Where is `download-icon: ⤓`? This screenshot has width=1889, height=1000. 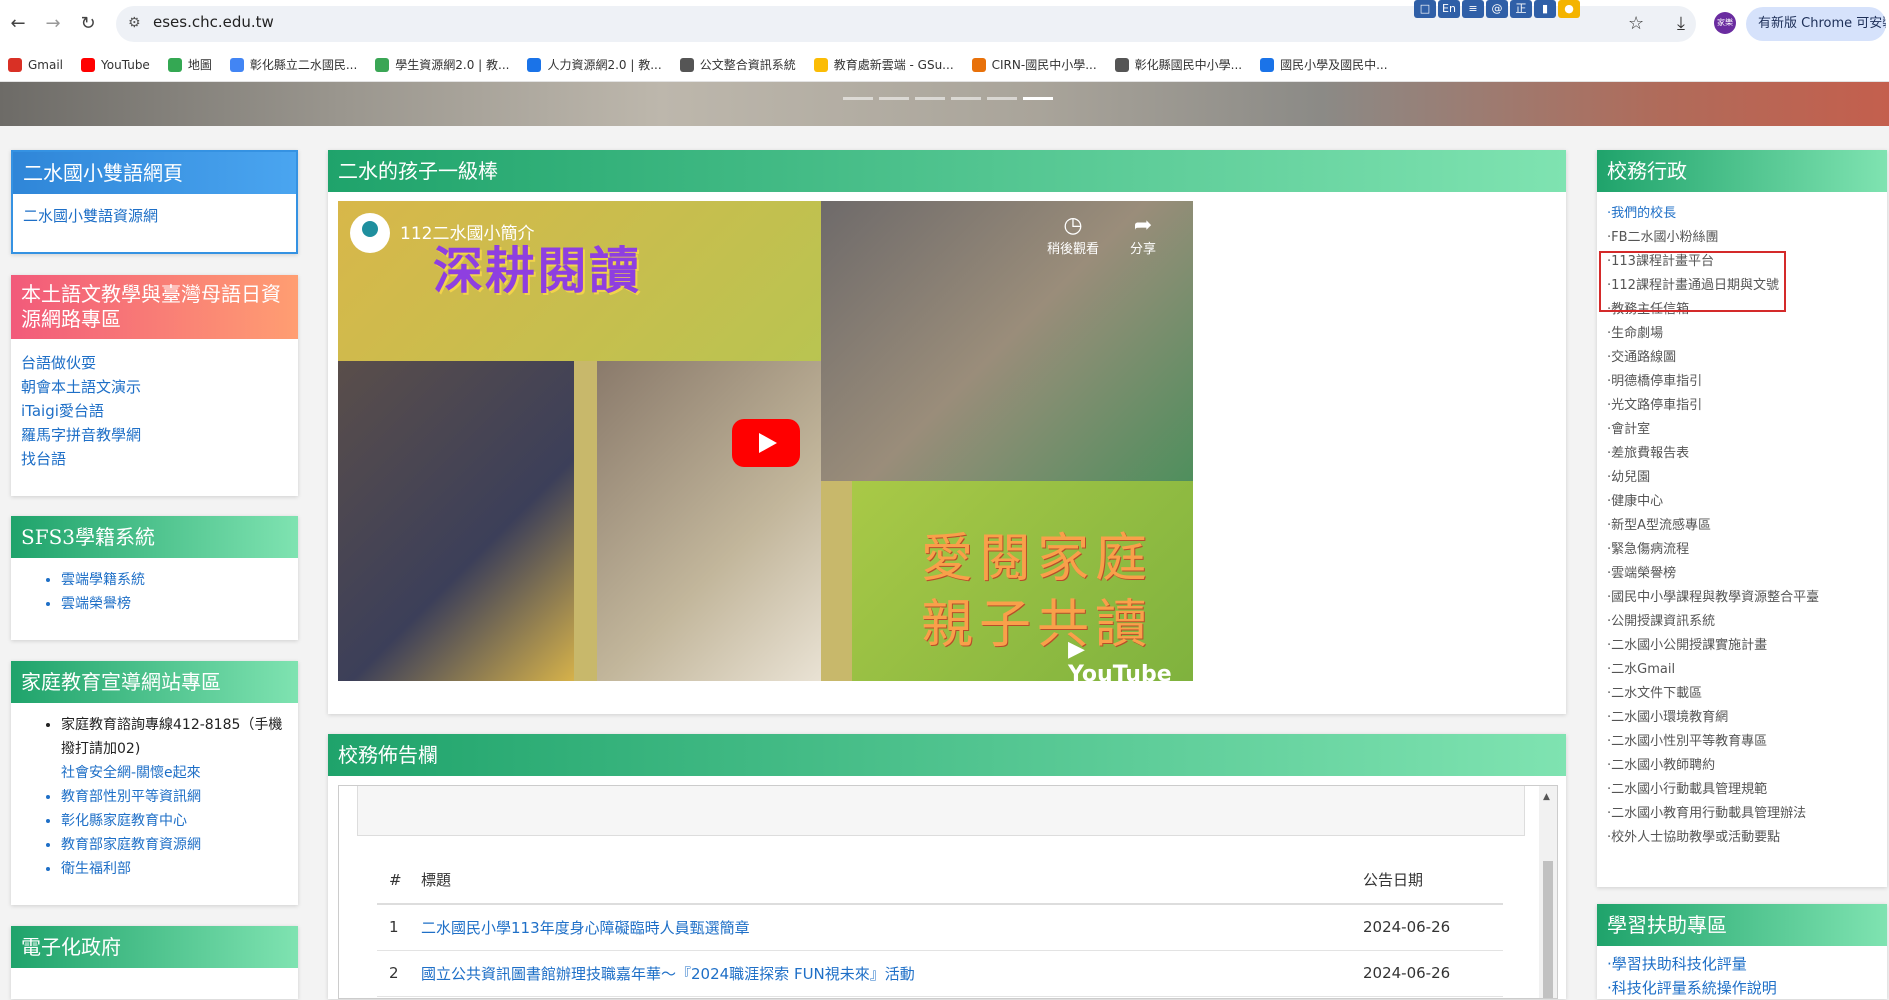
download-icon: ⤓ is located at coordinates (1681, 23).